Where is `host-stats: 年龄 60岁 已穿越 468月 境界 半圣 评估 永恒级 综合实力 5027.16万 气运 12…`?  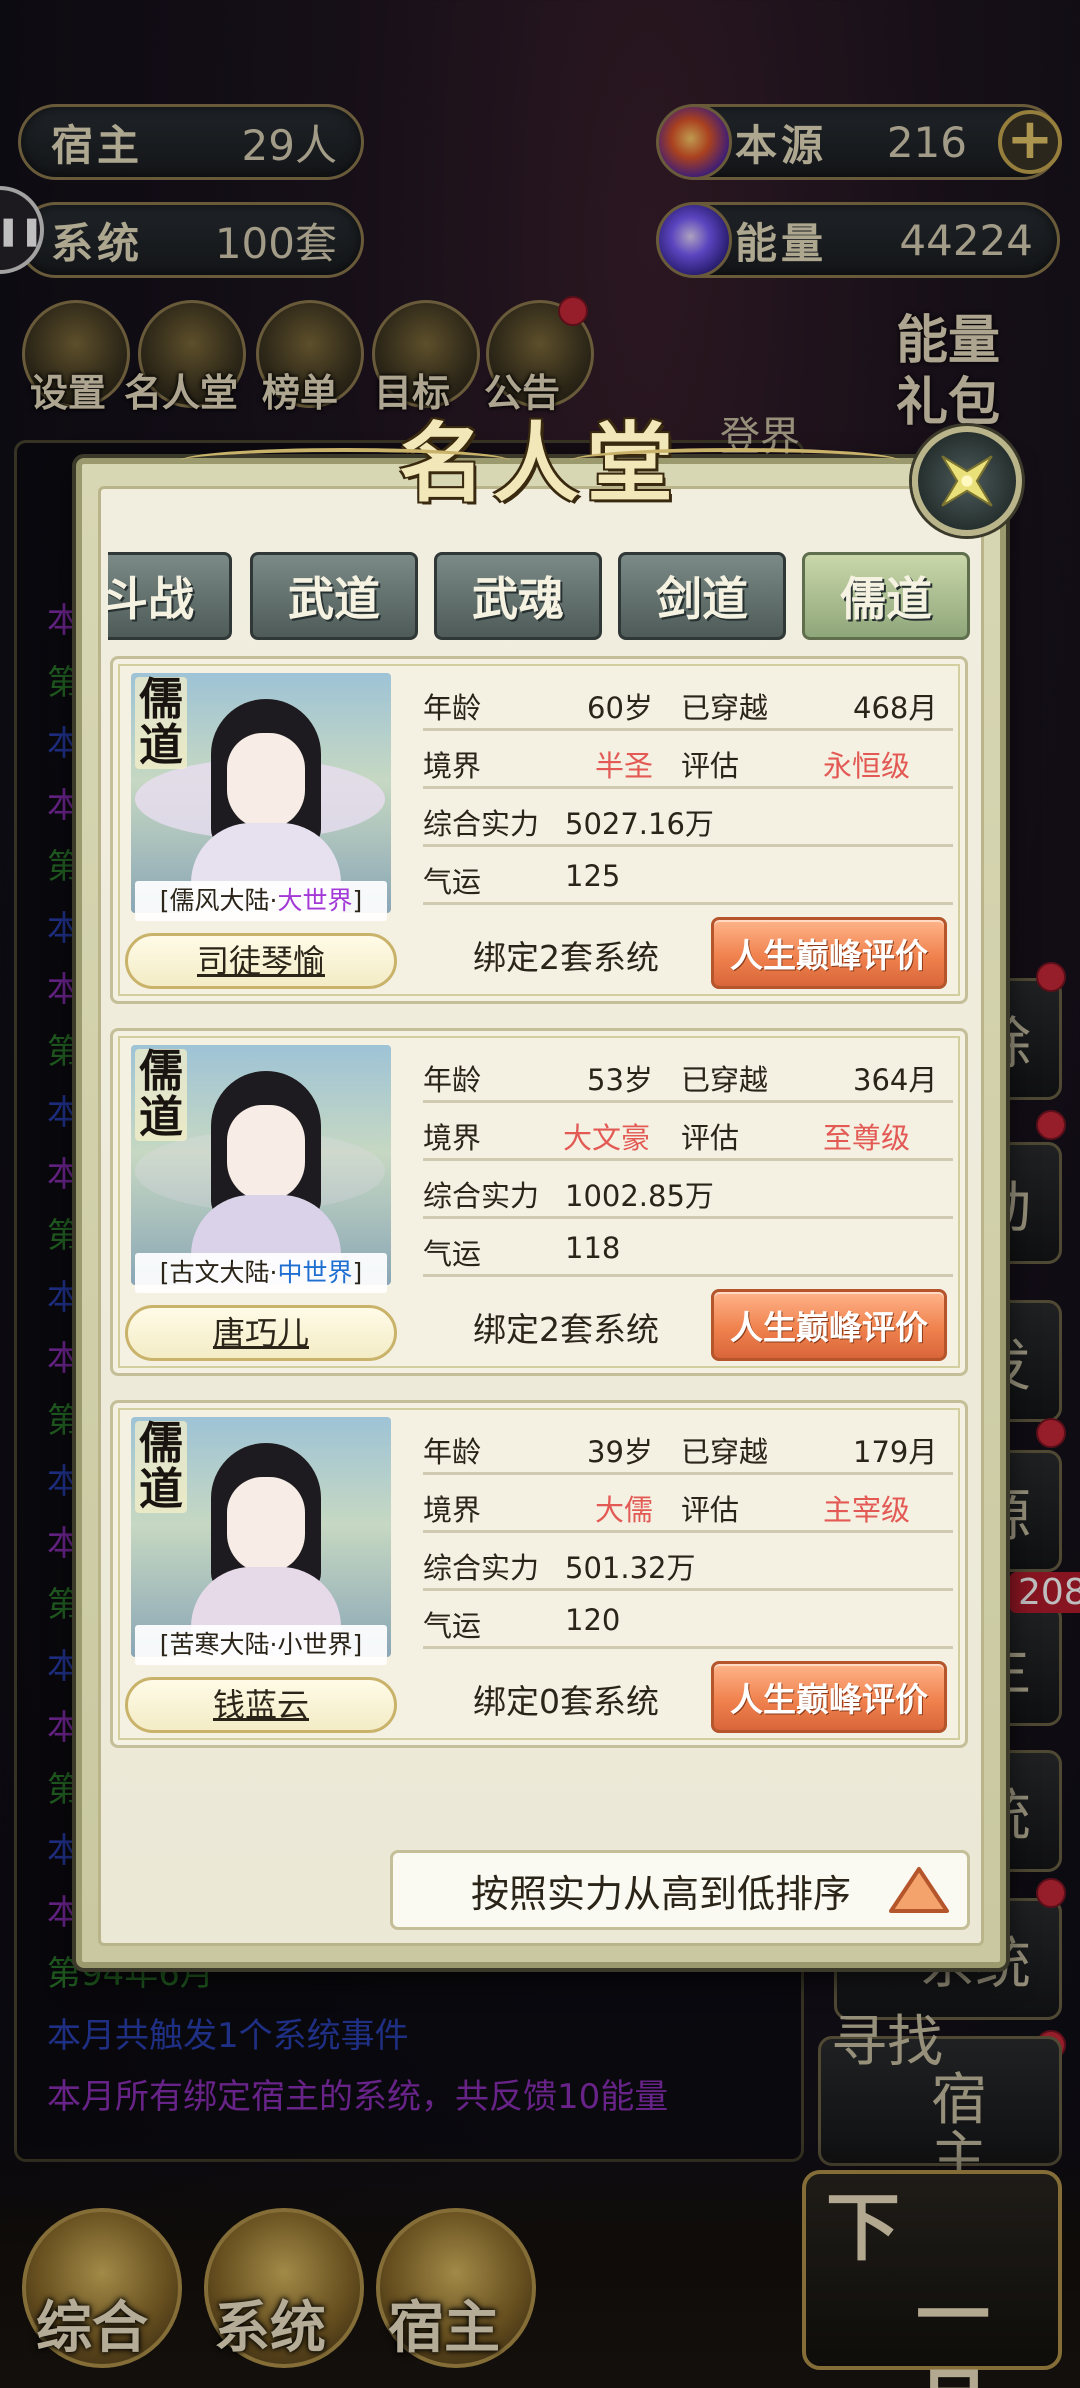 host-stats: 年龄 60岁 已穿越 468月 境界 半圣 评估 永恒级 综合实力 5027.16万 气运 12… is located at coordinates (688, 789).